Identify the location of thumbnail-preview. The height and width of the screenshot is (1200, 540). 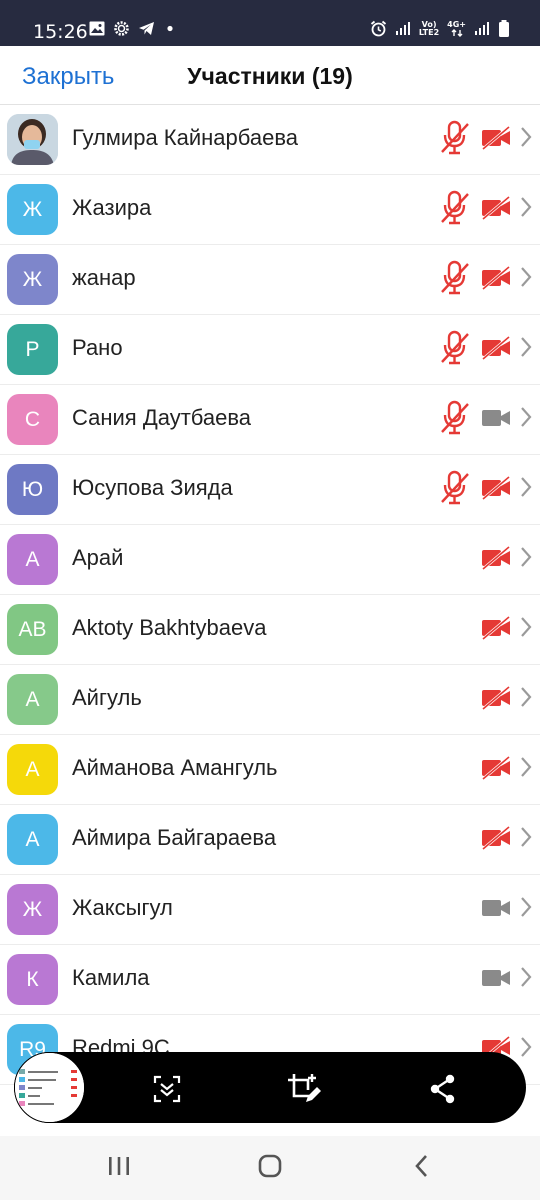
(49, 1087).